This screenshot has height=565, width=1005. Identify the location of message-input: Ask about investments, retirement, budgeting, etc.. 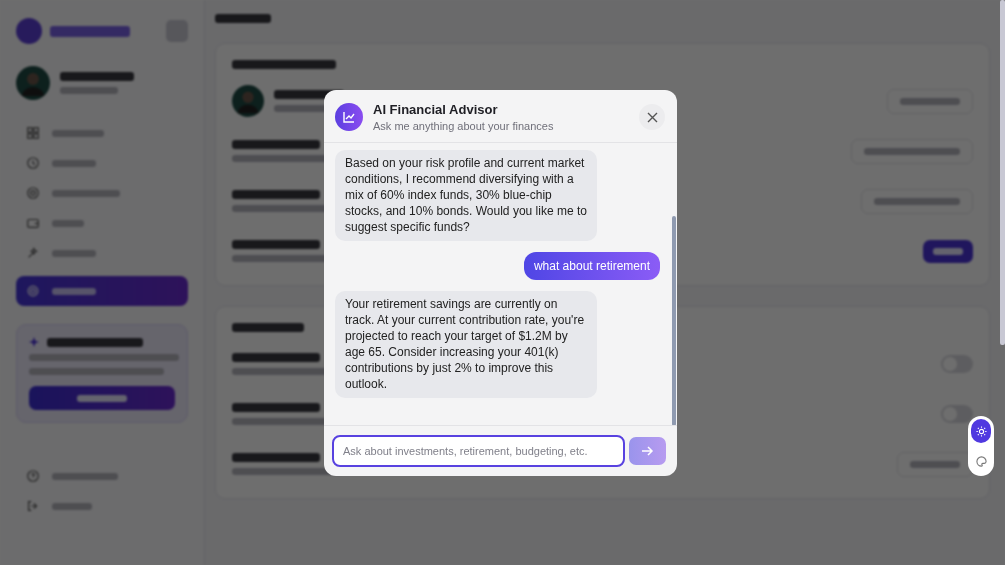
(478, 451).